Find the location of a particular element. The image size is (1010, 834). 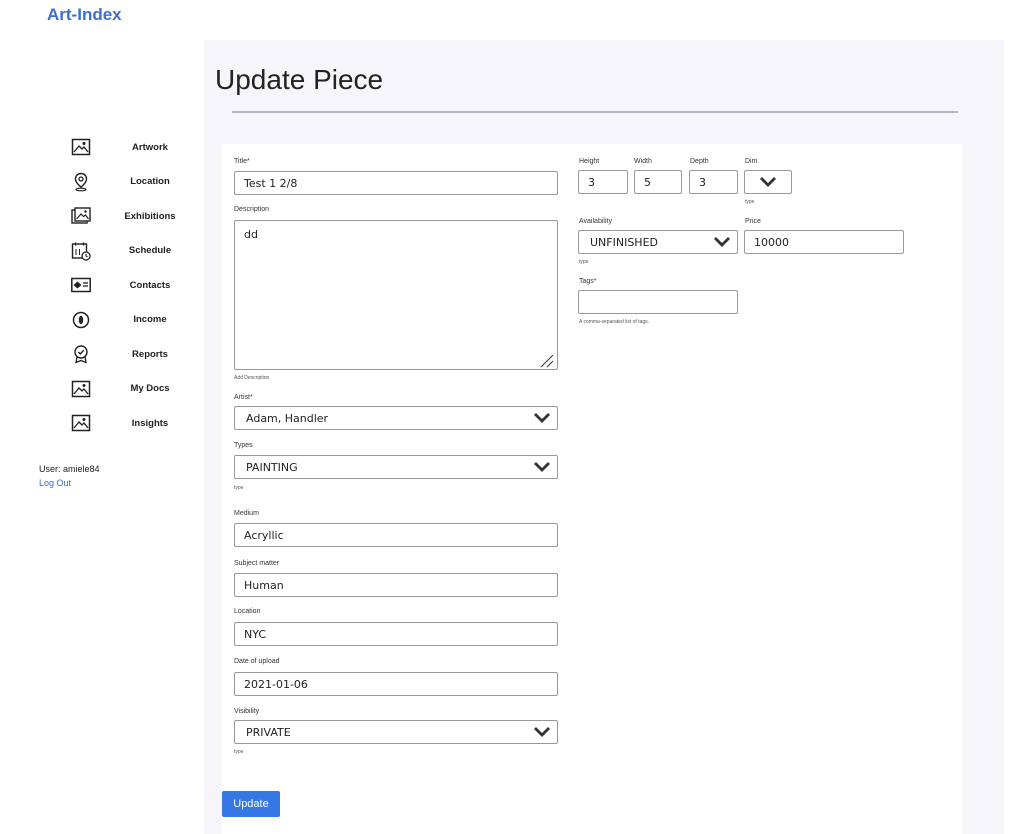

description-hint: Add Description is located at coordinates (252, 378).